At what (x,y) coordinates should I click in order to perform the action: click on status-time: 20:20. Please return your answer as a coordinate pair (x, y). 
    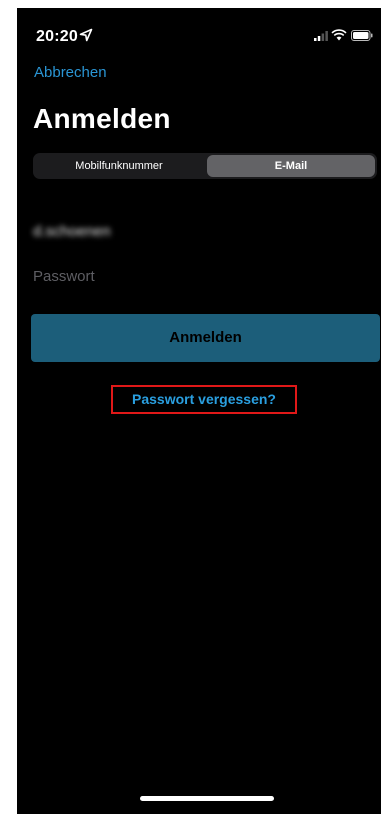
    Looking at the image, I should click on (57, 36).